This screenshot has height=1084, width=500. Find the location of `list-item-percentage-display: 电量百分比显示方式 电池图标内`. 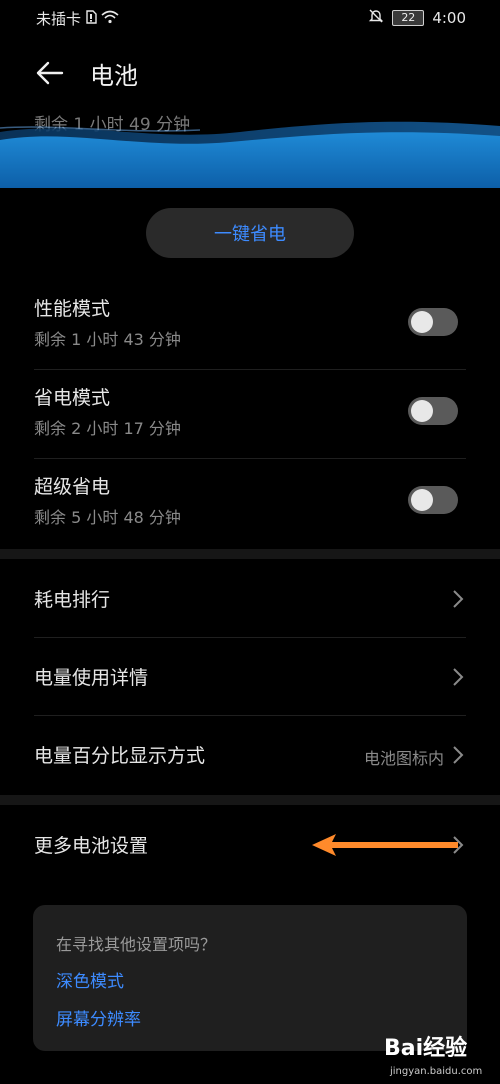

list-item-percentage-display: 电量百分比显示方式 电池图标内 is located at coordinates (250, 754).